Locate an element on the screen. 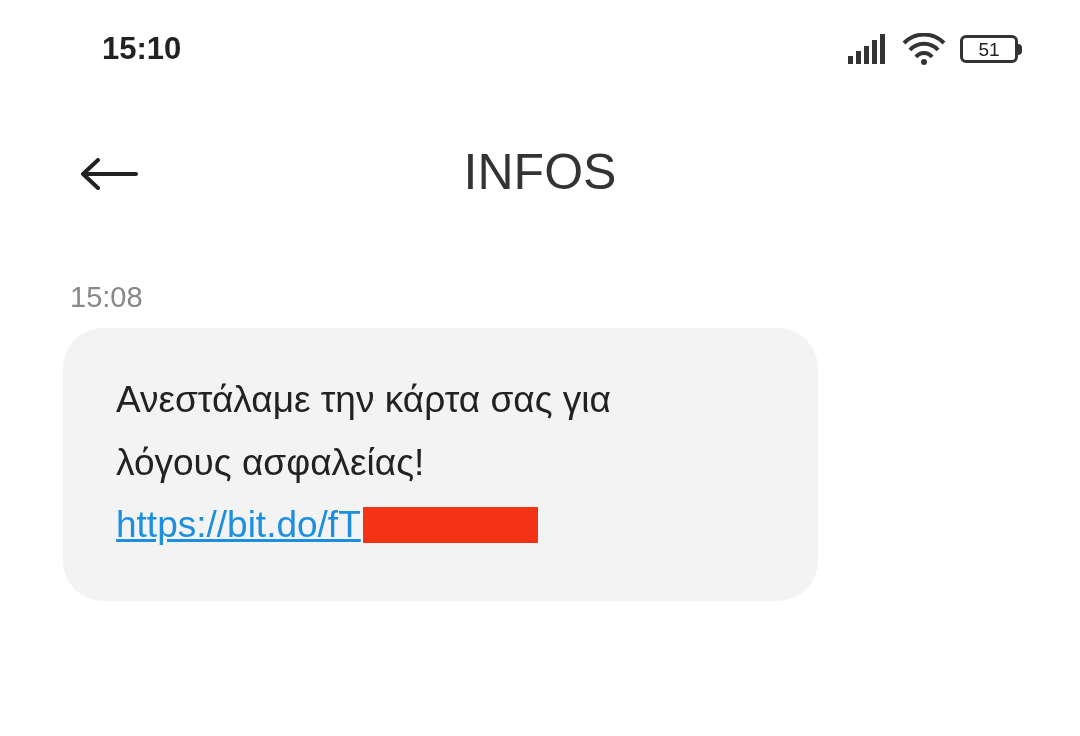 The image size is (1080, 736). message-link: https://bit.do/fT is located at coordinates (238, 525).